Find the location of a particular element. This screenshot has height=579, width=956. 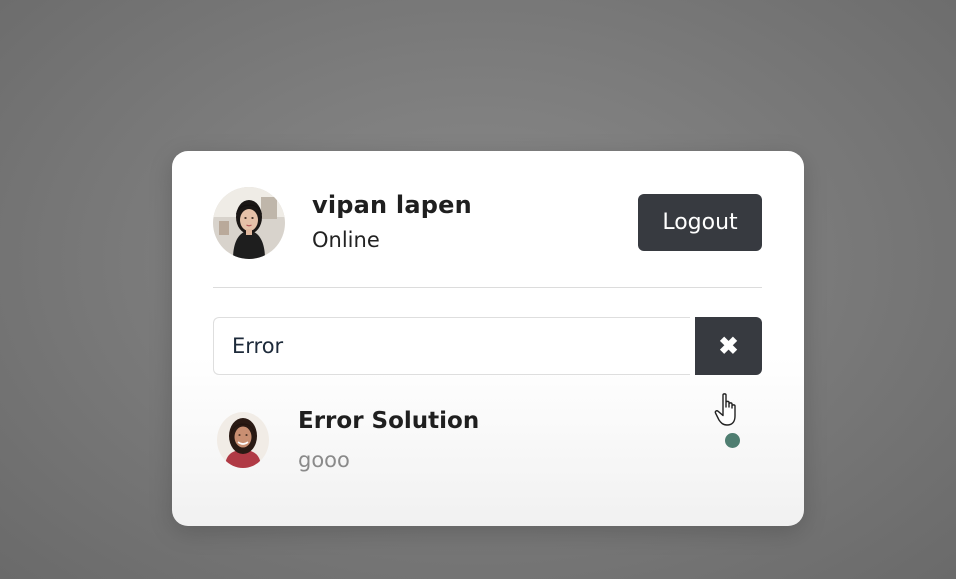

close-icon: ✖ is located at coordinates (728, 346).